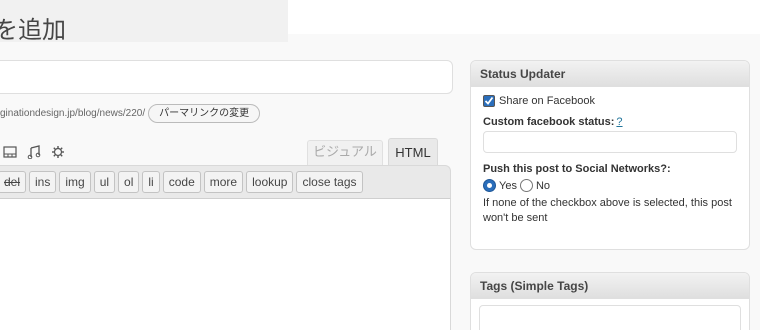  What do you see at coordinates (543, 185) in the screenshot?
I see `push-no-label: No` at bounding box center [543, 185].